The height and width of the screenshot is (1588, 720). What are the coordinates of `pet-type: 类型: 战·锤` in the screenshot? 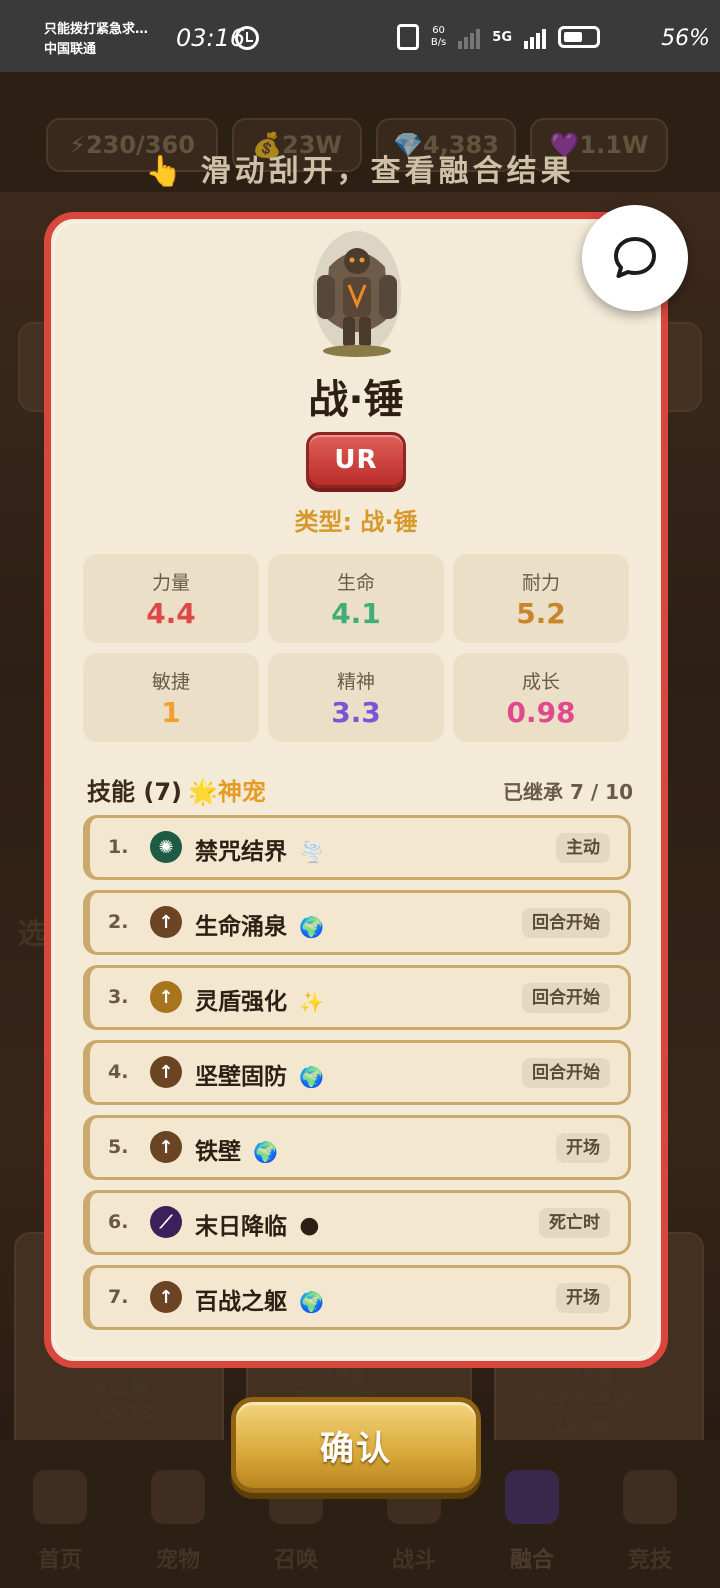 It's located at (356, 522).